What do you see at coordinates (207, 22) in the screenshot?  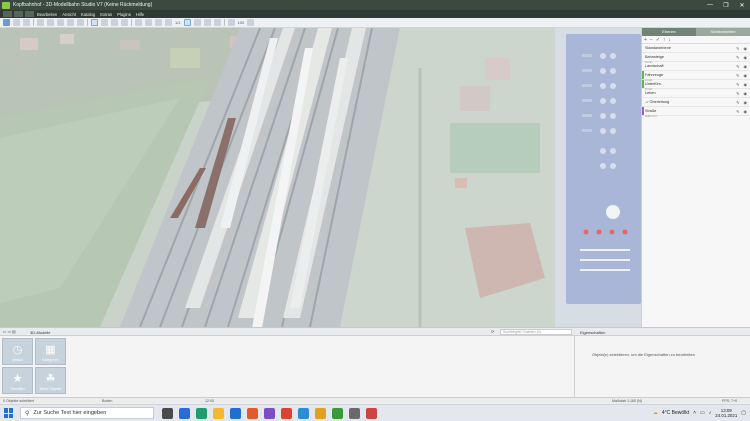 I see `fast-forward-icon` at bounding box center [207, 22].